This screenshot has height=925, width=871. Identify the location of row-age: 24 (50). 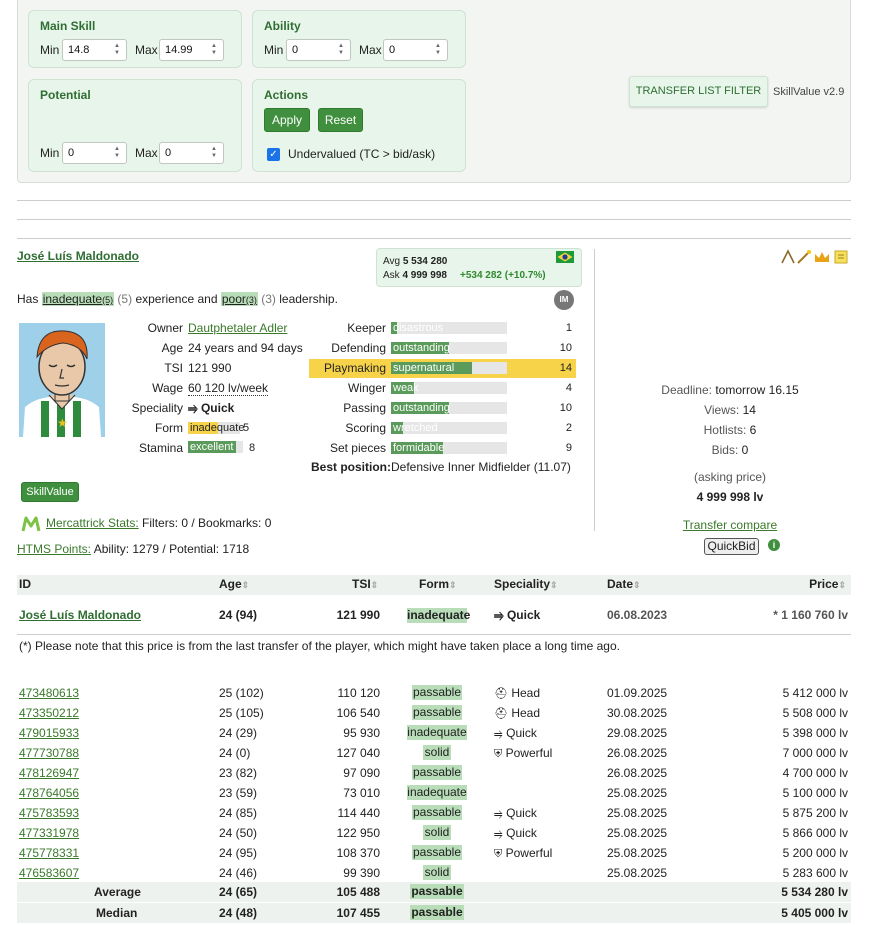
(238, 833).